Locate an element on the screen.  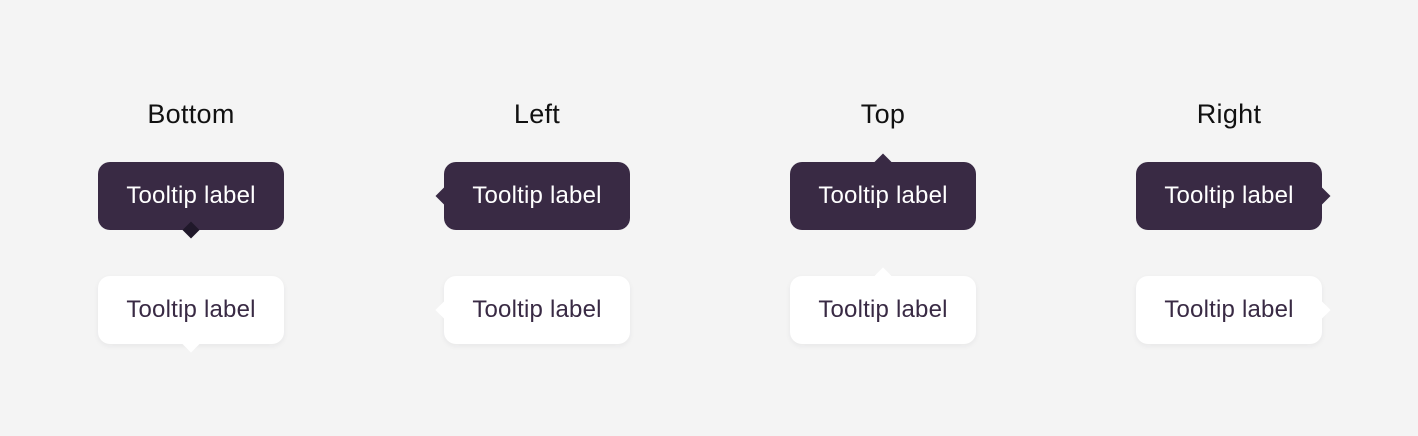
dark-tooltip-bottom: Tooltip label is located at coordinates (191, 200).